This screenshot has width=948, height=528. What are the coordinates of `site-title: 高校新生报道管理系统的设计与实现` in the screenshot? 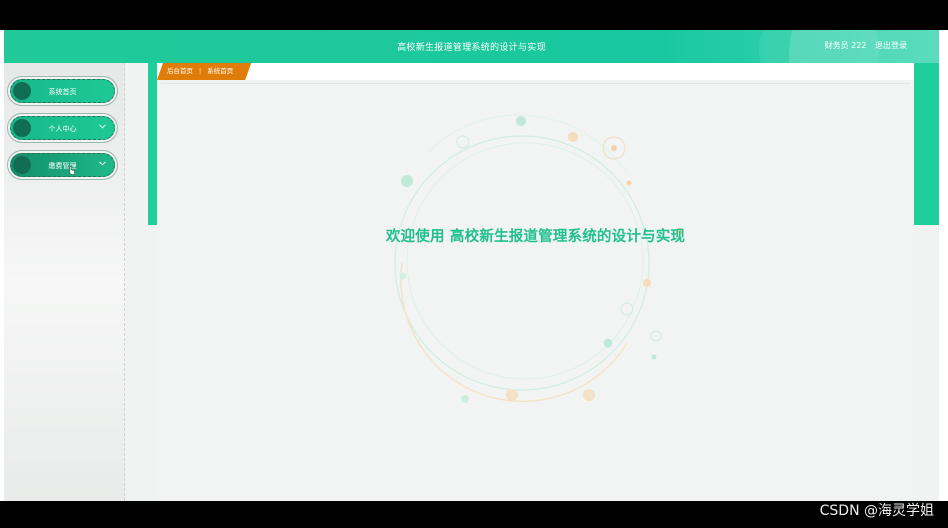 It's located at (471, 48).